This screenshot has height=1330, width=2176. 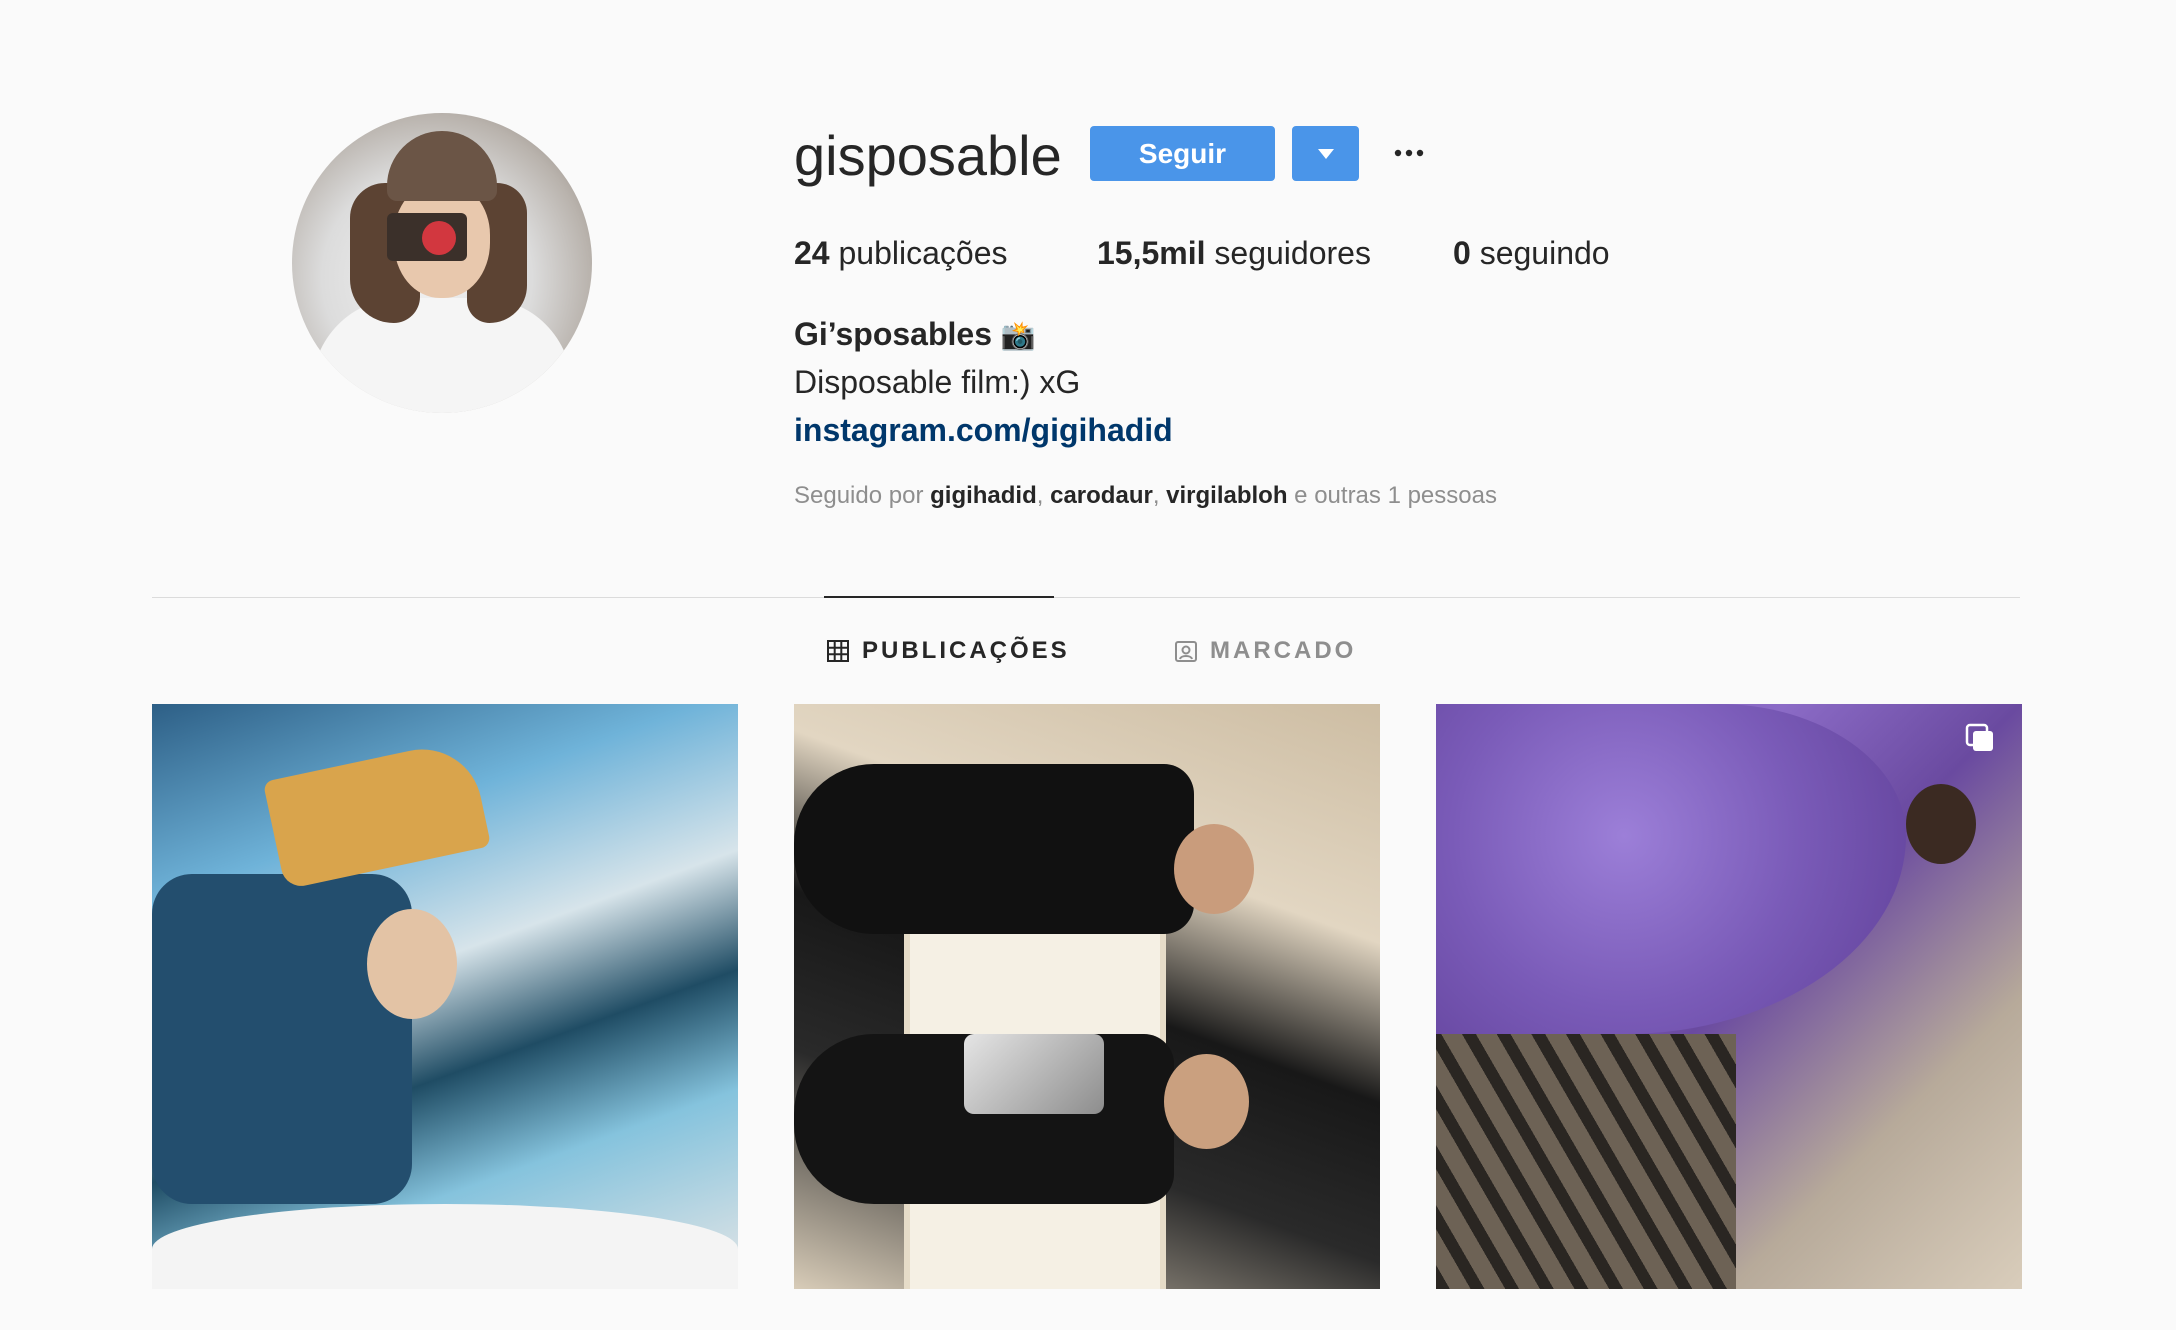 I want to click on tab-posts: PUBLICAÇÕES, so click(x=948, y=651).